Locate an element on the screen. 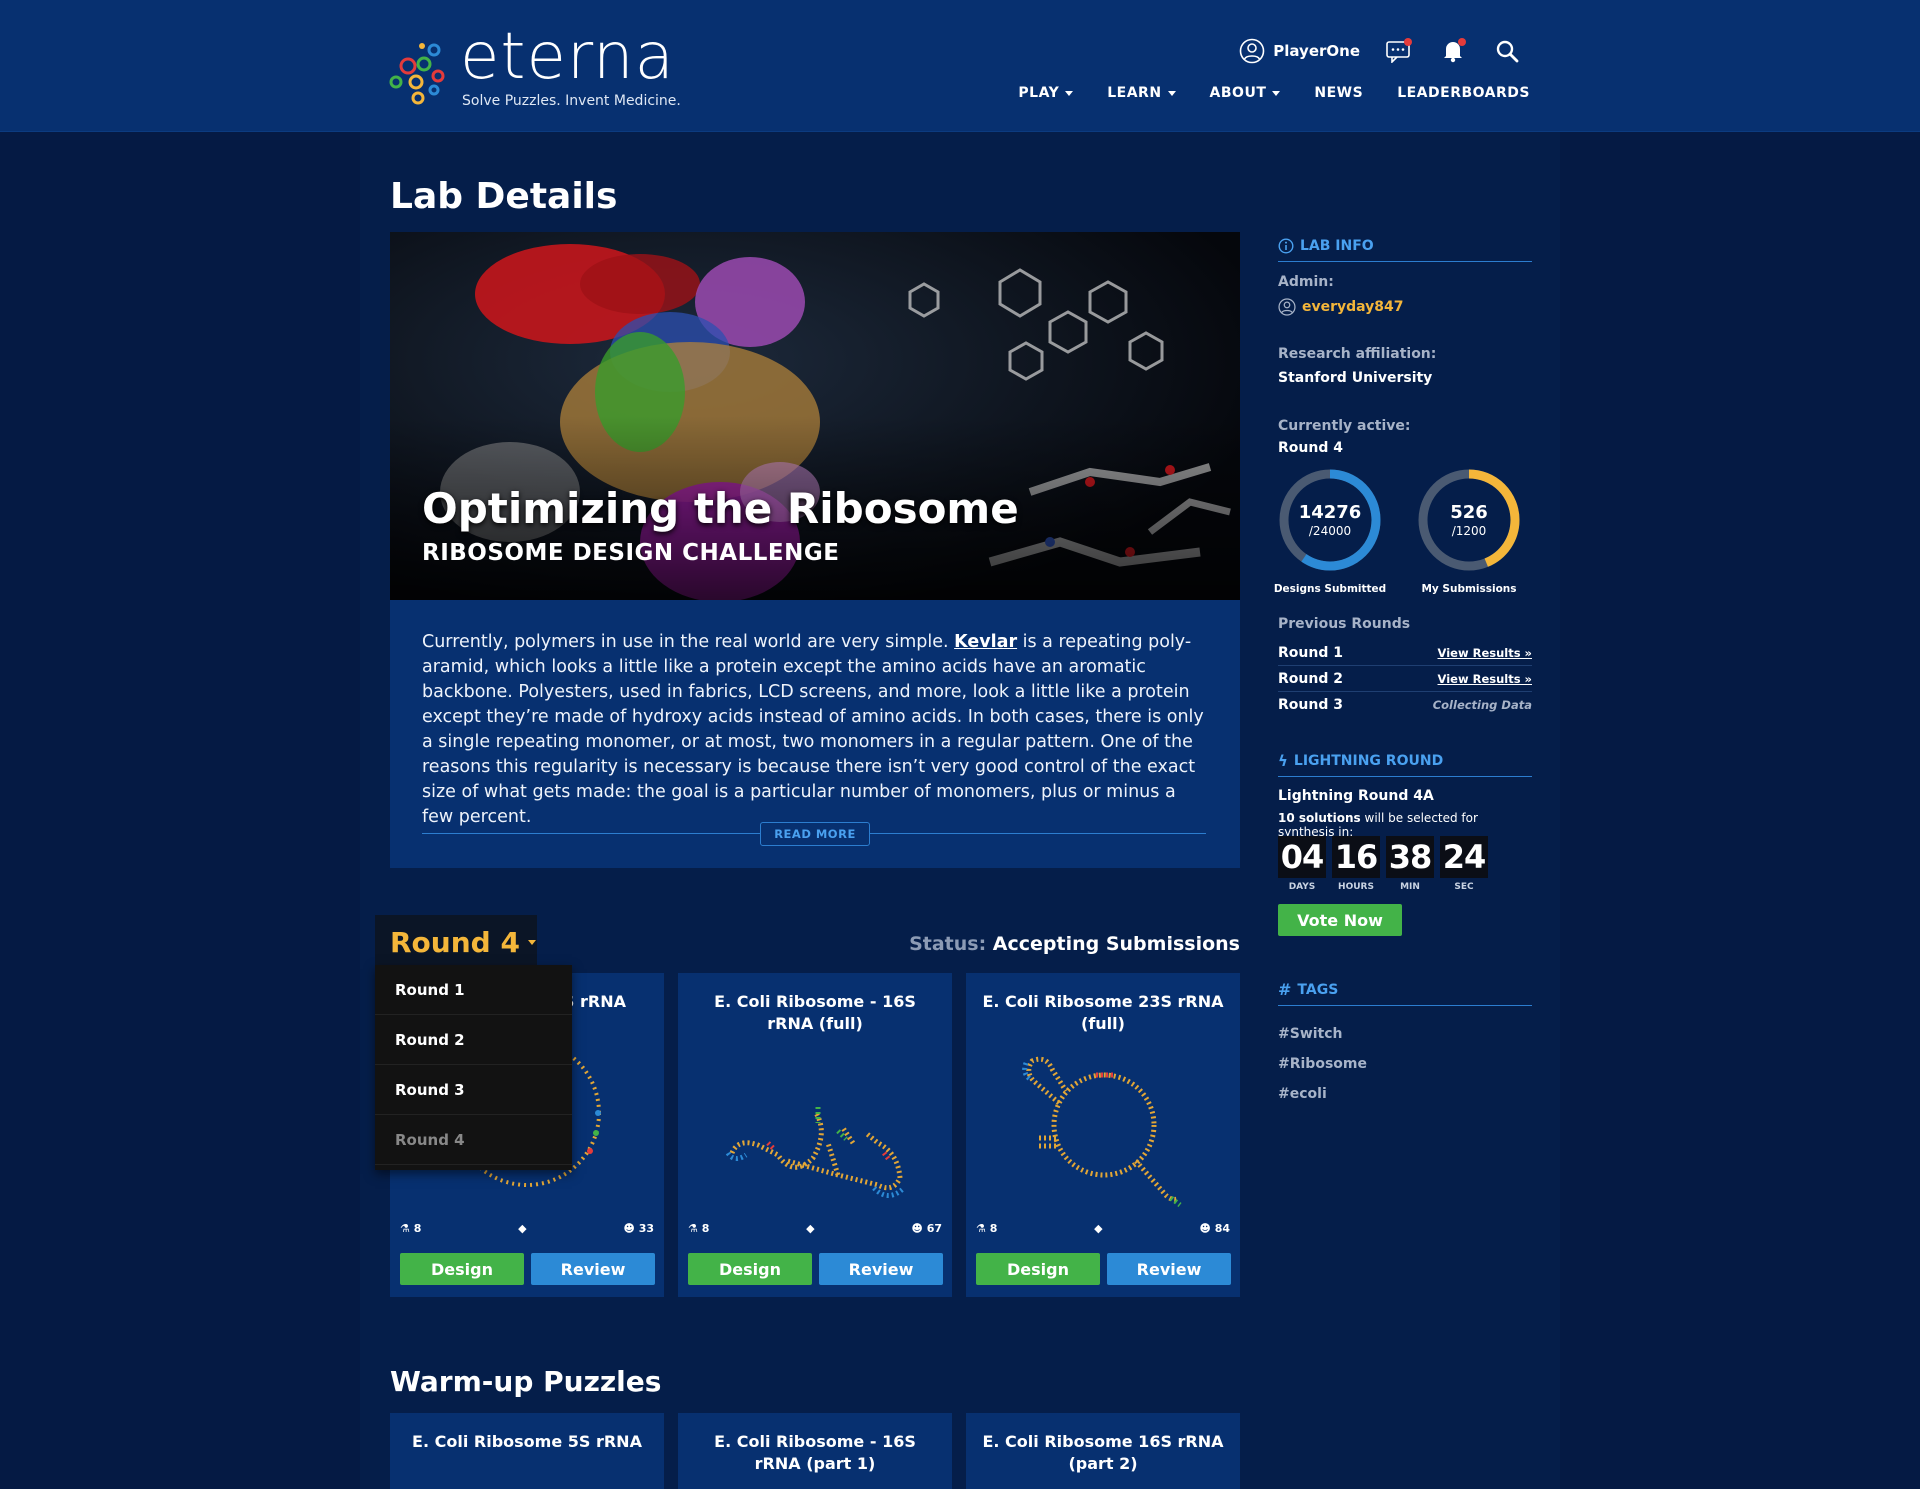 Image resolution: width=1920 pixels, height=1489 pixels. previous-round-name: Round 2 is located at coordinates (1310, 678).